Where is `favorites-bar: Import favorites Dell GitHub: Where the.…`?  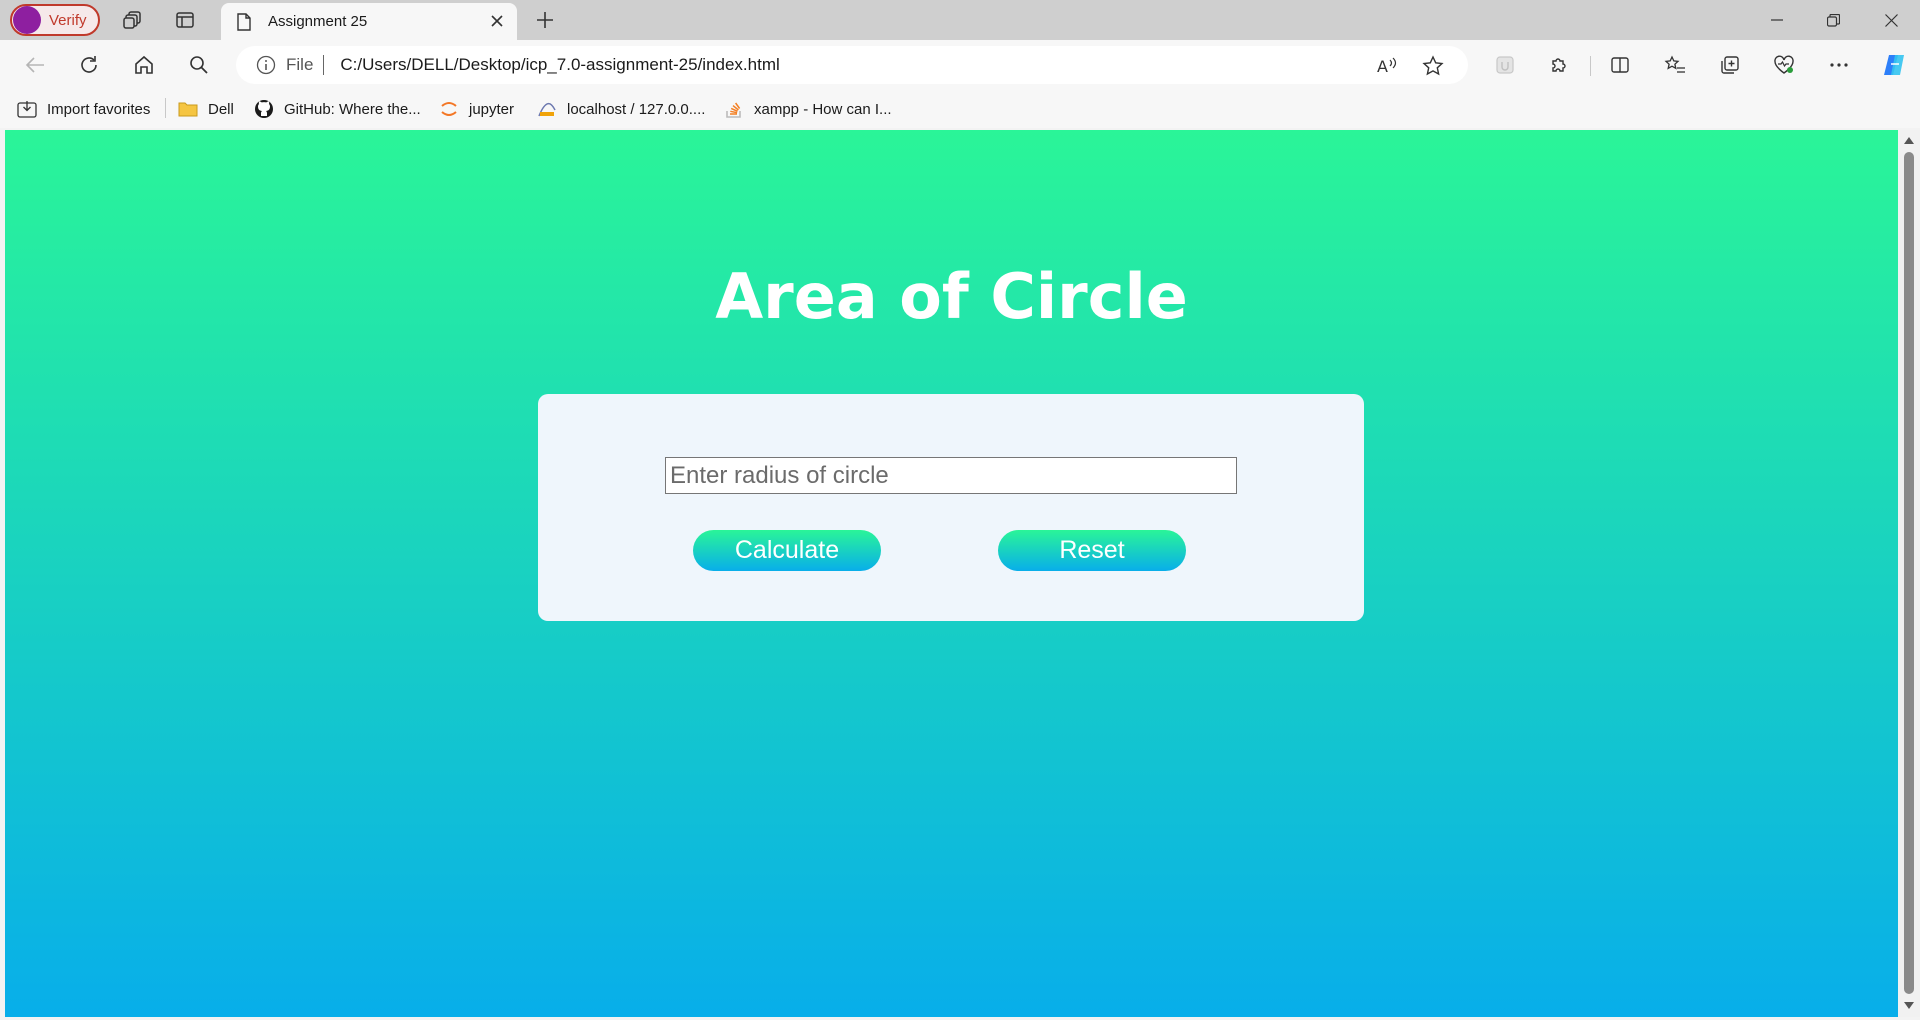 favorites-bar: Import favorites Dell GitHub: Where the.… is located at coordinates (960, 109).